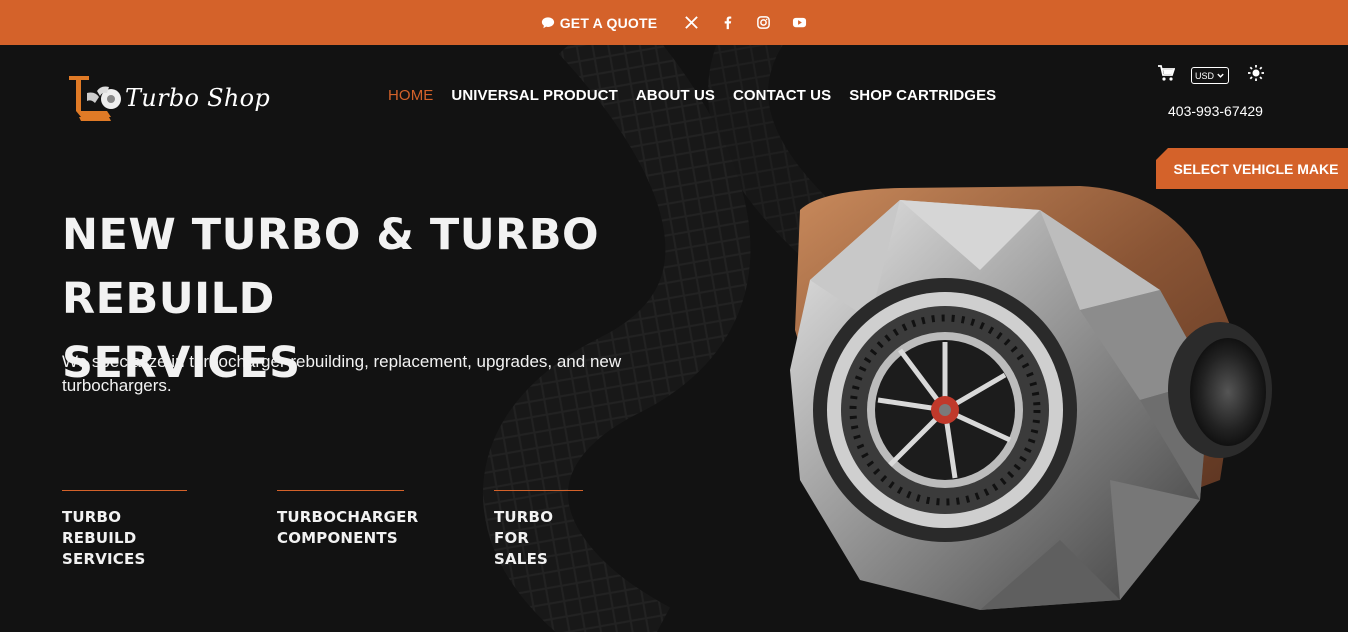 This screenshot has width=1348, height=632. I want to click on nav-about-us: ABOUT US, so click(675, 95).